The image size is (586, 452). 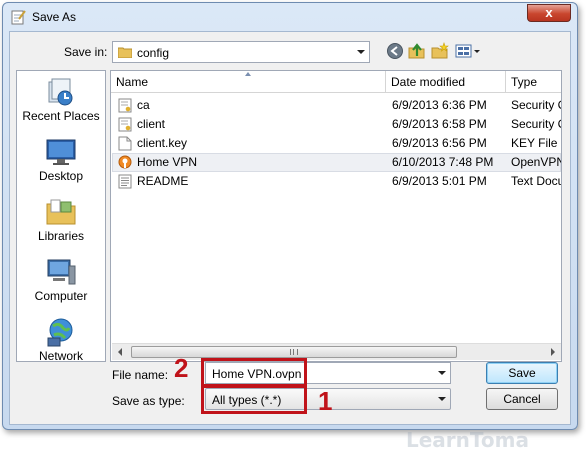 I want to click on window-title: Save As, so click(x=54, y=17).